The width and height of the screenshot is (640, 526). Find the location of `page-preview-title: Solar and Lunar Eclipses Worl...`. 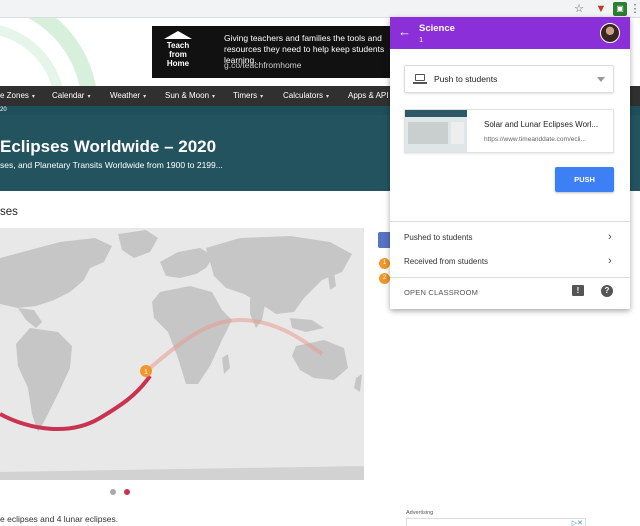

page-preview-title: Solar and Lunar Eclipses Worl... is located at coordinates (541, 124).